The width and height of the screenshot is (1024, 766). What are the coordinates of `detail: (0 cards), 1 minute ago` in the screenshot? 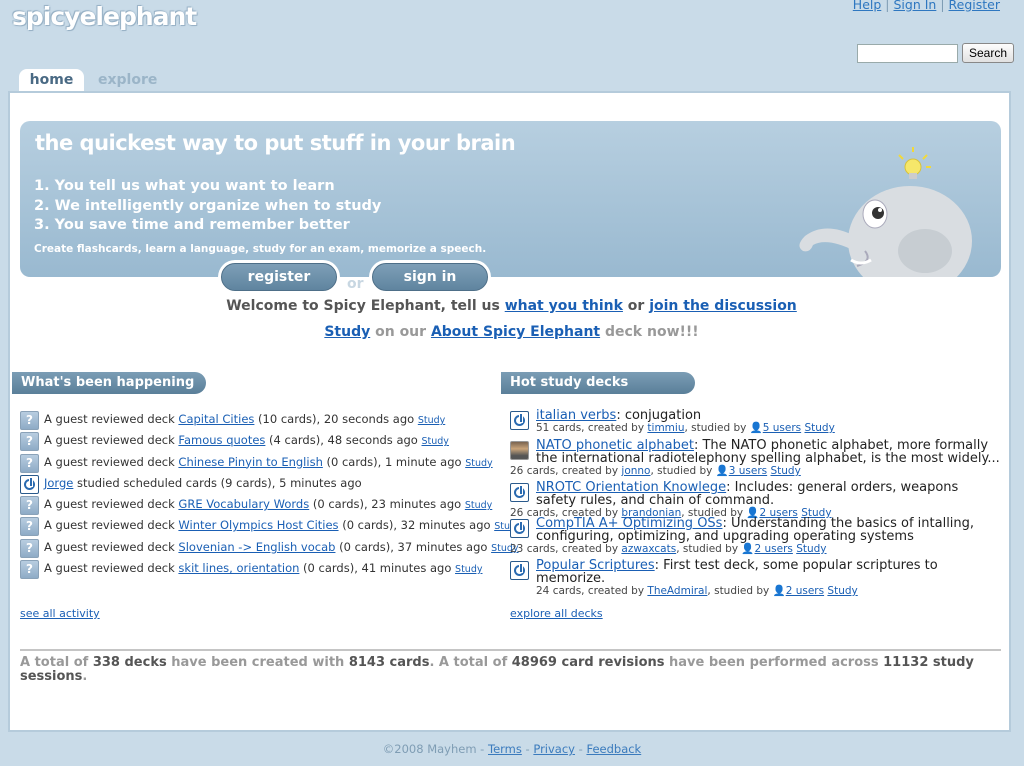 It's located at (394, 461).